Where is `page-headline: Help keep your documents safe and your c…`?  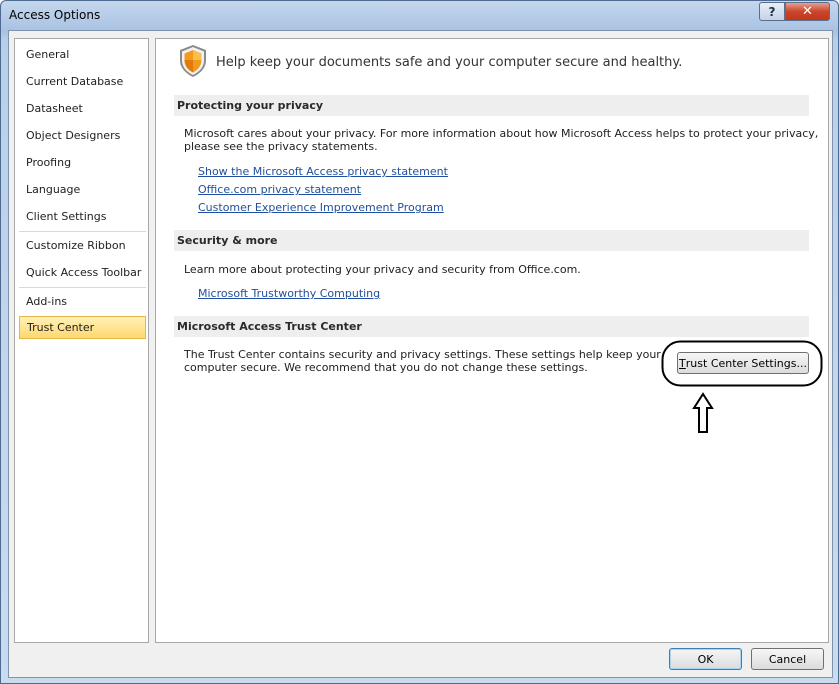 page-headline: Help keep your documents safe and your c… is located at coordinates (449, 62).